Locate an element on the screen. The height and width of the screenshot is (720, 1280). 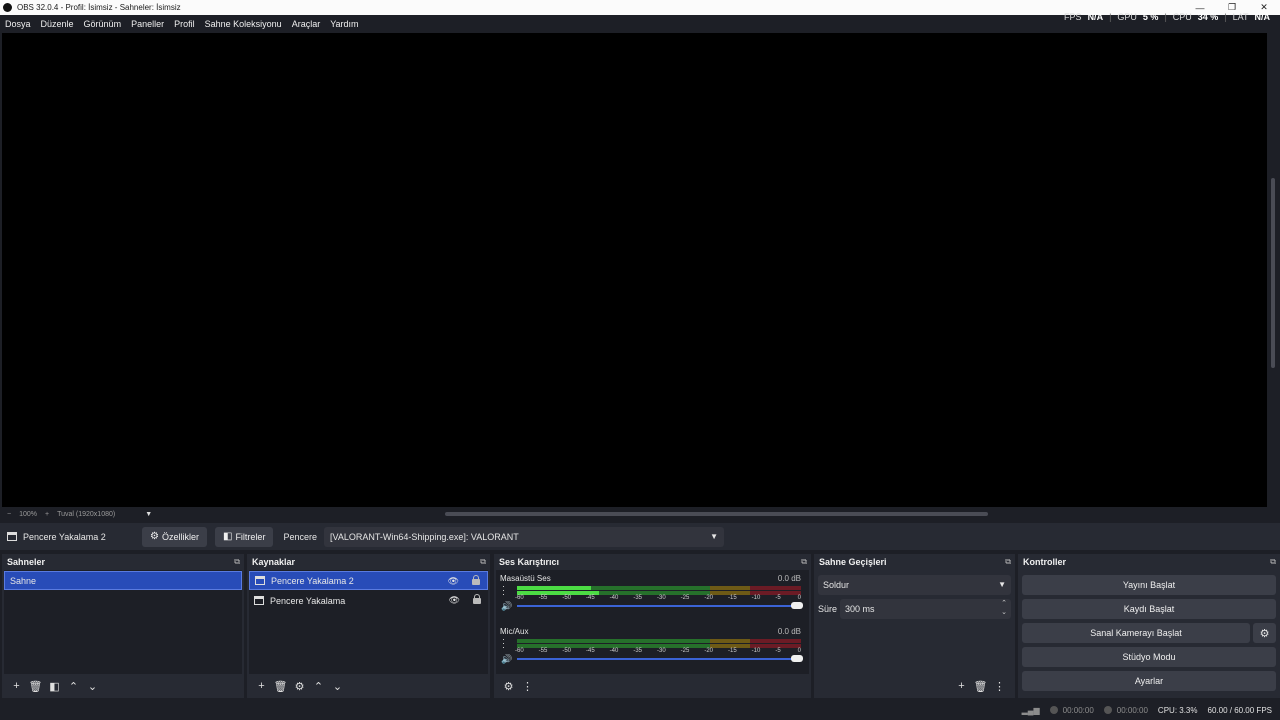
filter-icon: ◧ is located at coordinates (54, 686).